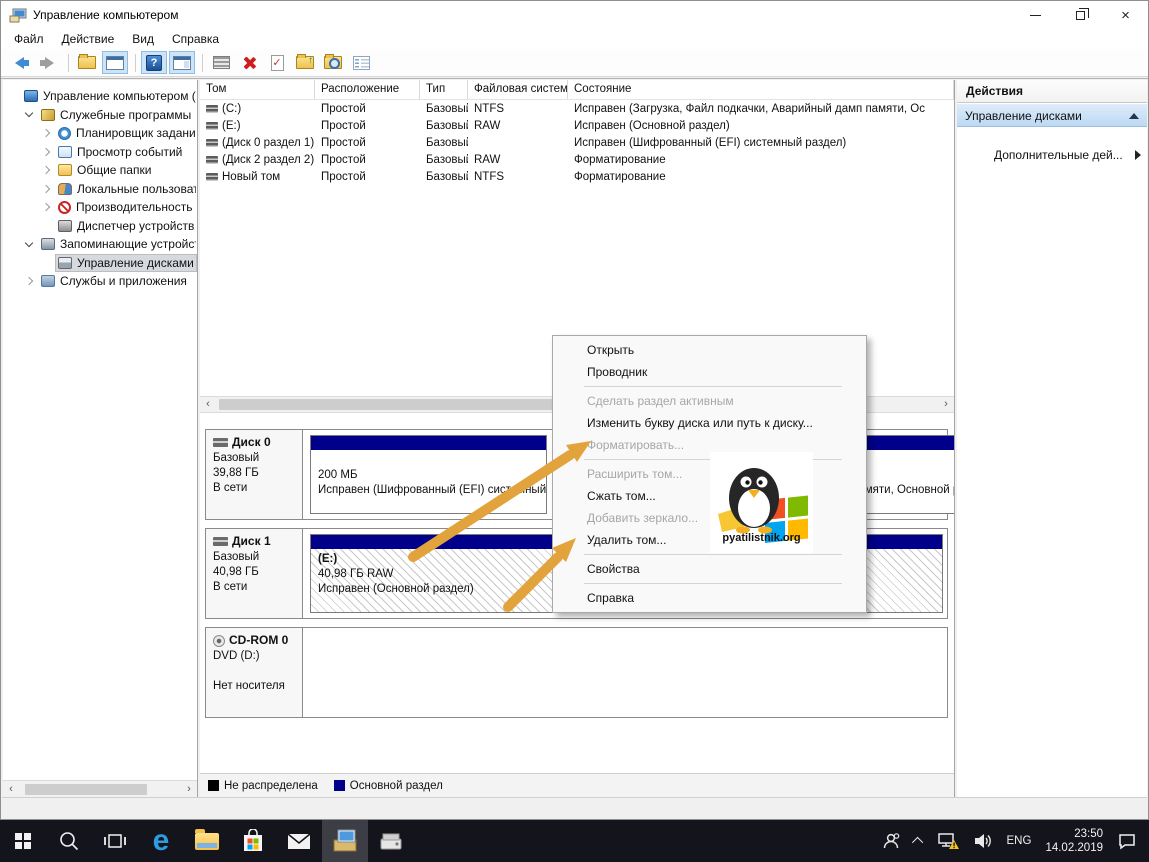 This screenshot has height=862, width=1149. Describe the element at coordinates (254, 474) in the screenshot. I see `disk-label: Диск 0 Базовый 39,88 ГБ В сети` at that location.